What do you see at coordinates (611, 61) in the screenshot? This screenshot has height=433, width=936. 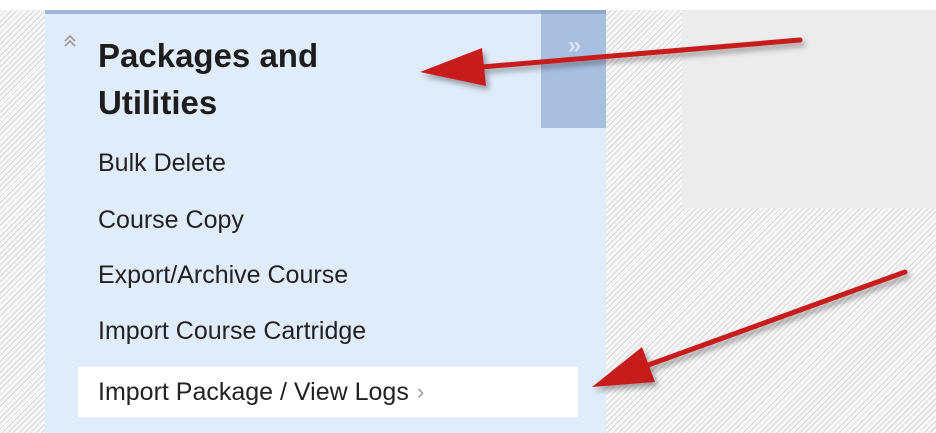 I see `annotation-arrow-title` at bounding box center [611, 61].